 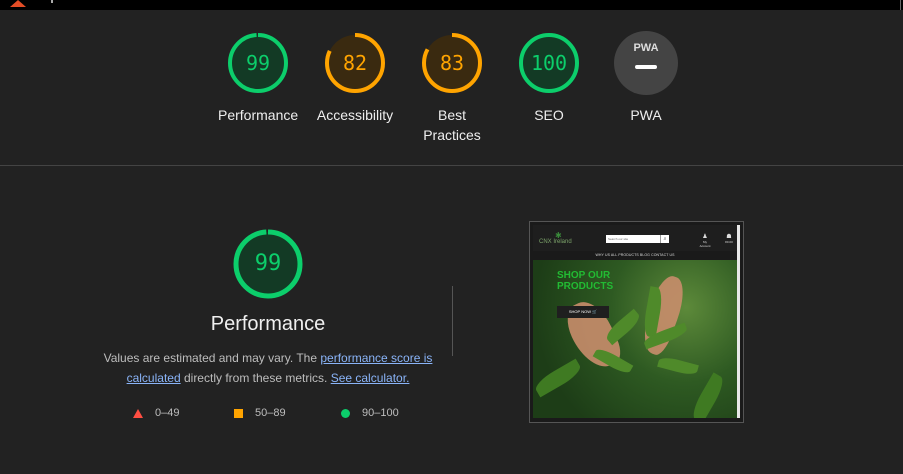 I want to click on performance-detail-gauge: 99, so click(x=268, y=264).